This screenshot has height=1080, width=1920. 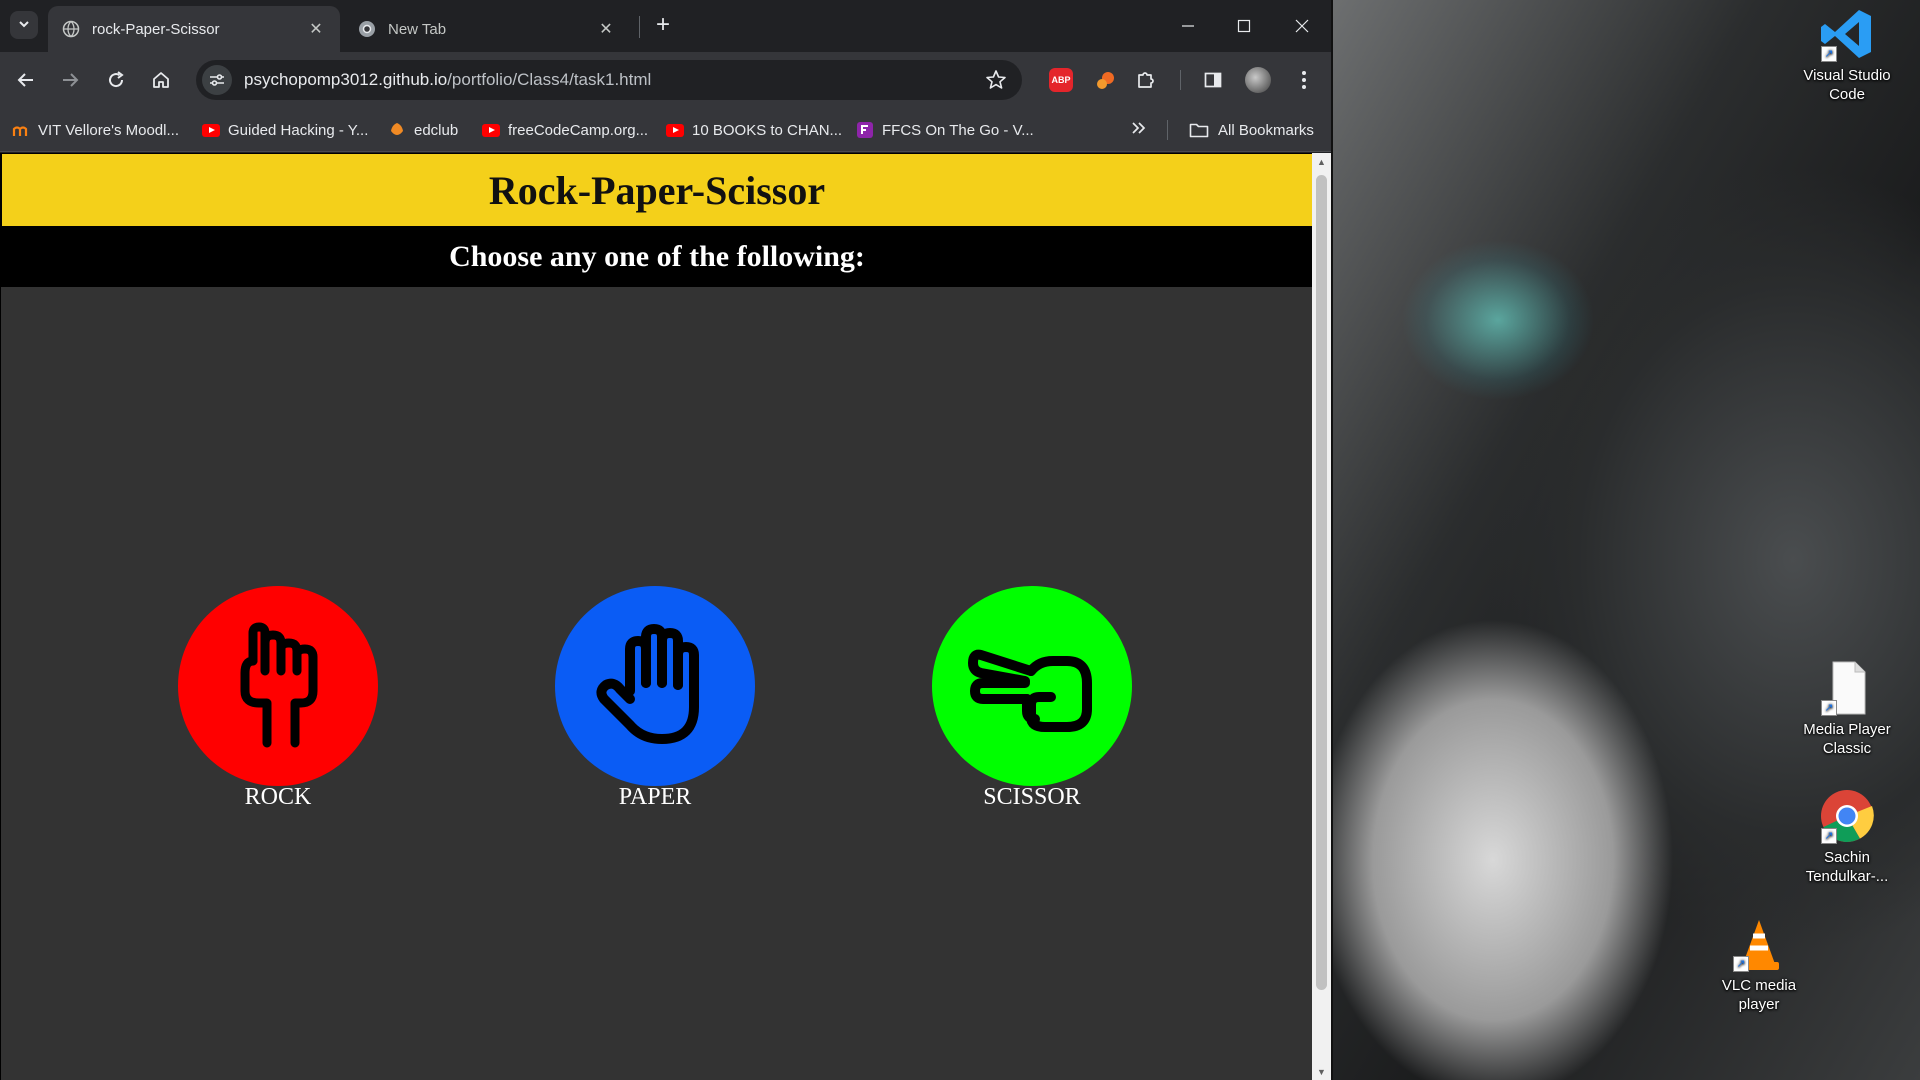 What do you see at coordinates (1199, 130) in the screenshot?
I see `folder-icon` at bounding box center [1199, 130].